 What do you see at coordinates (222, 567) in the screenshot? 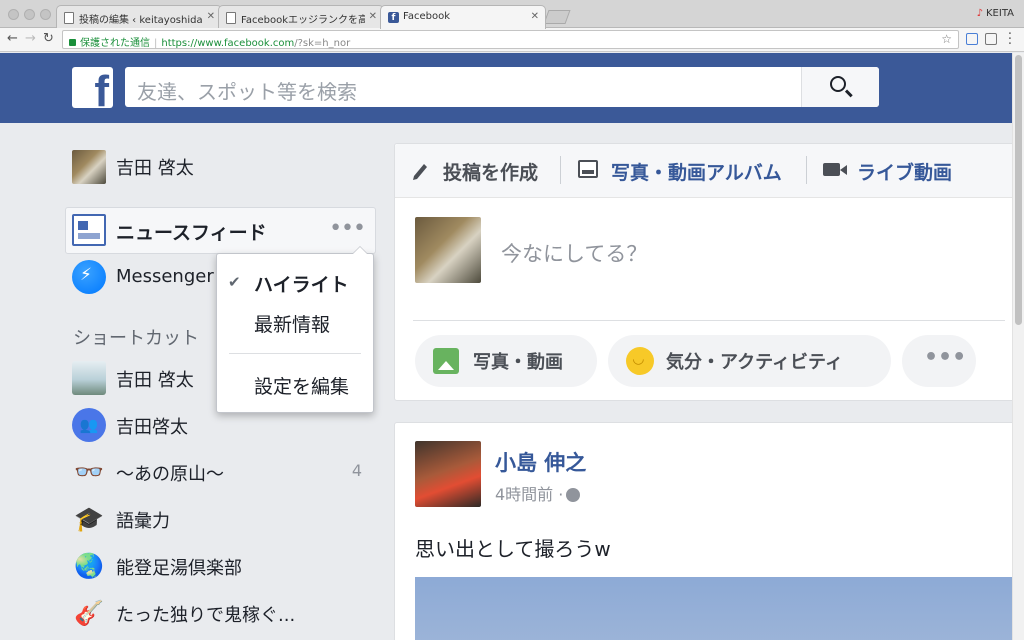
I see `shortcut-item: 🌏 能登足湯倶楽部` at bounding box center [222, 567].